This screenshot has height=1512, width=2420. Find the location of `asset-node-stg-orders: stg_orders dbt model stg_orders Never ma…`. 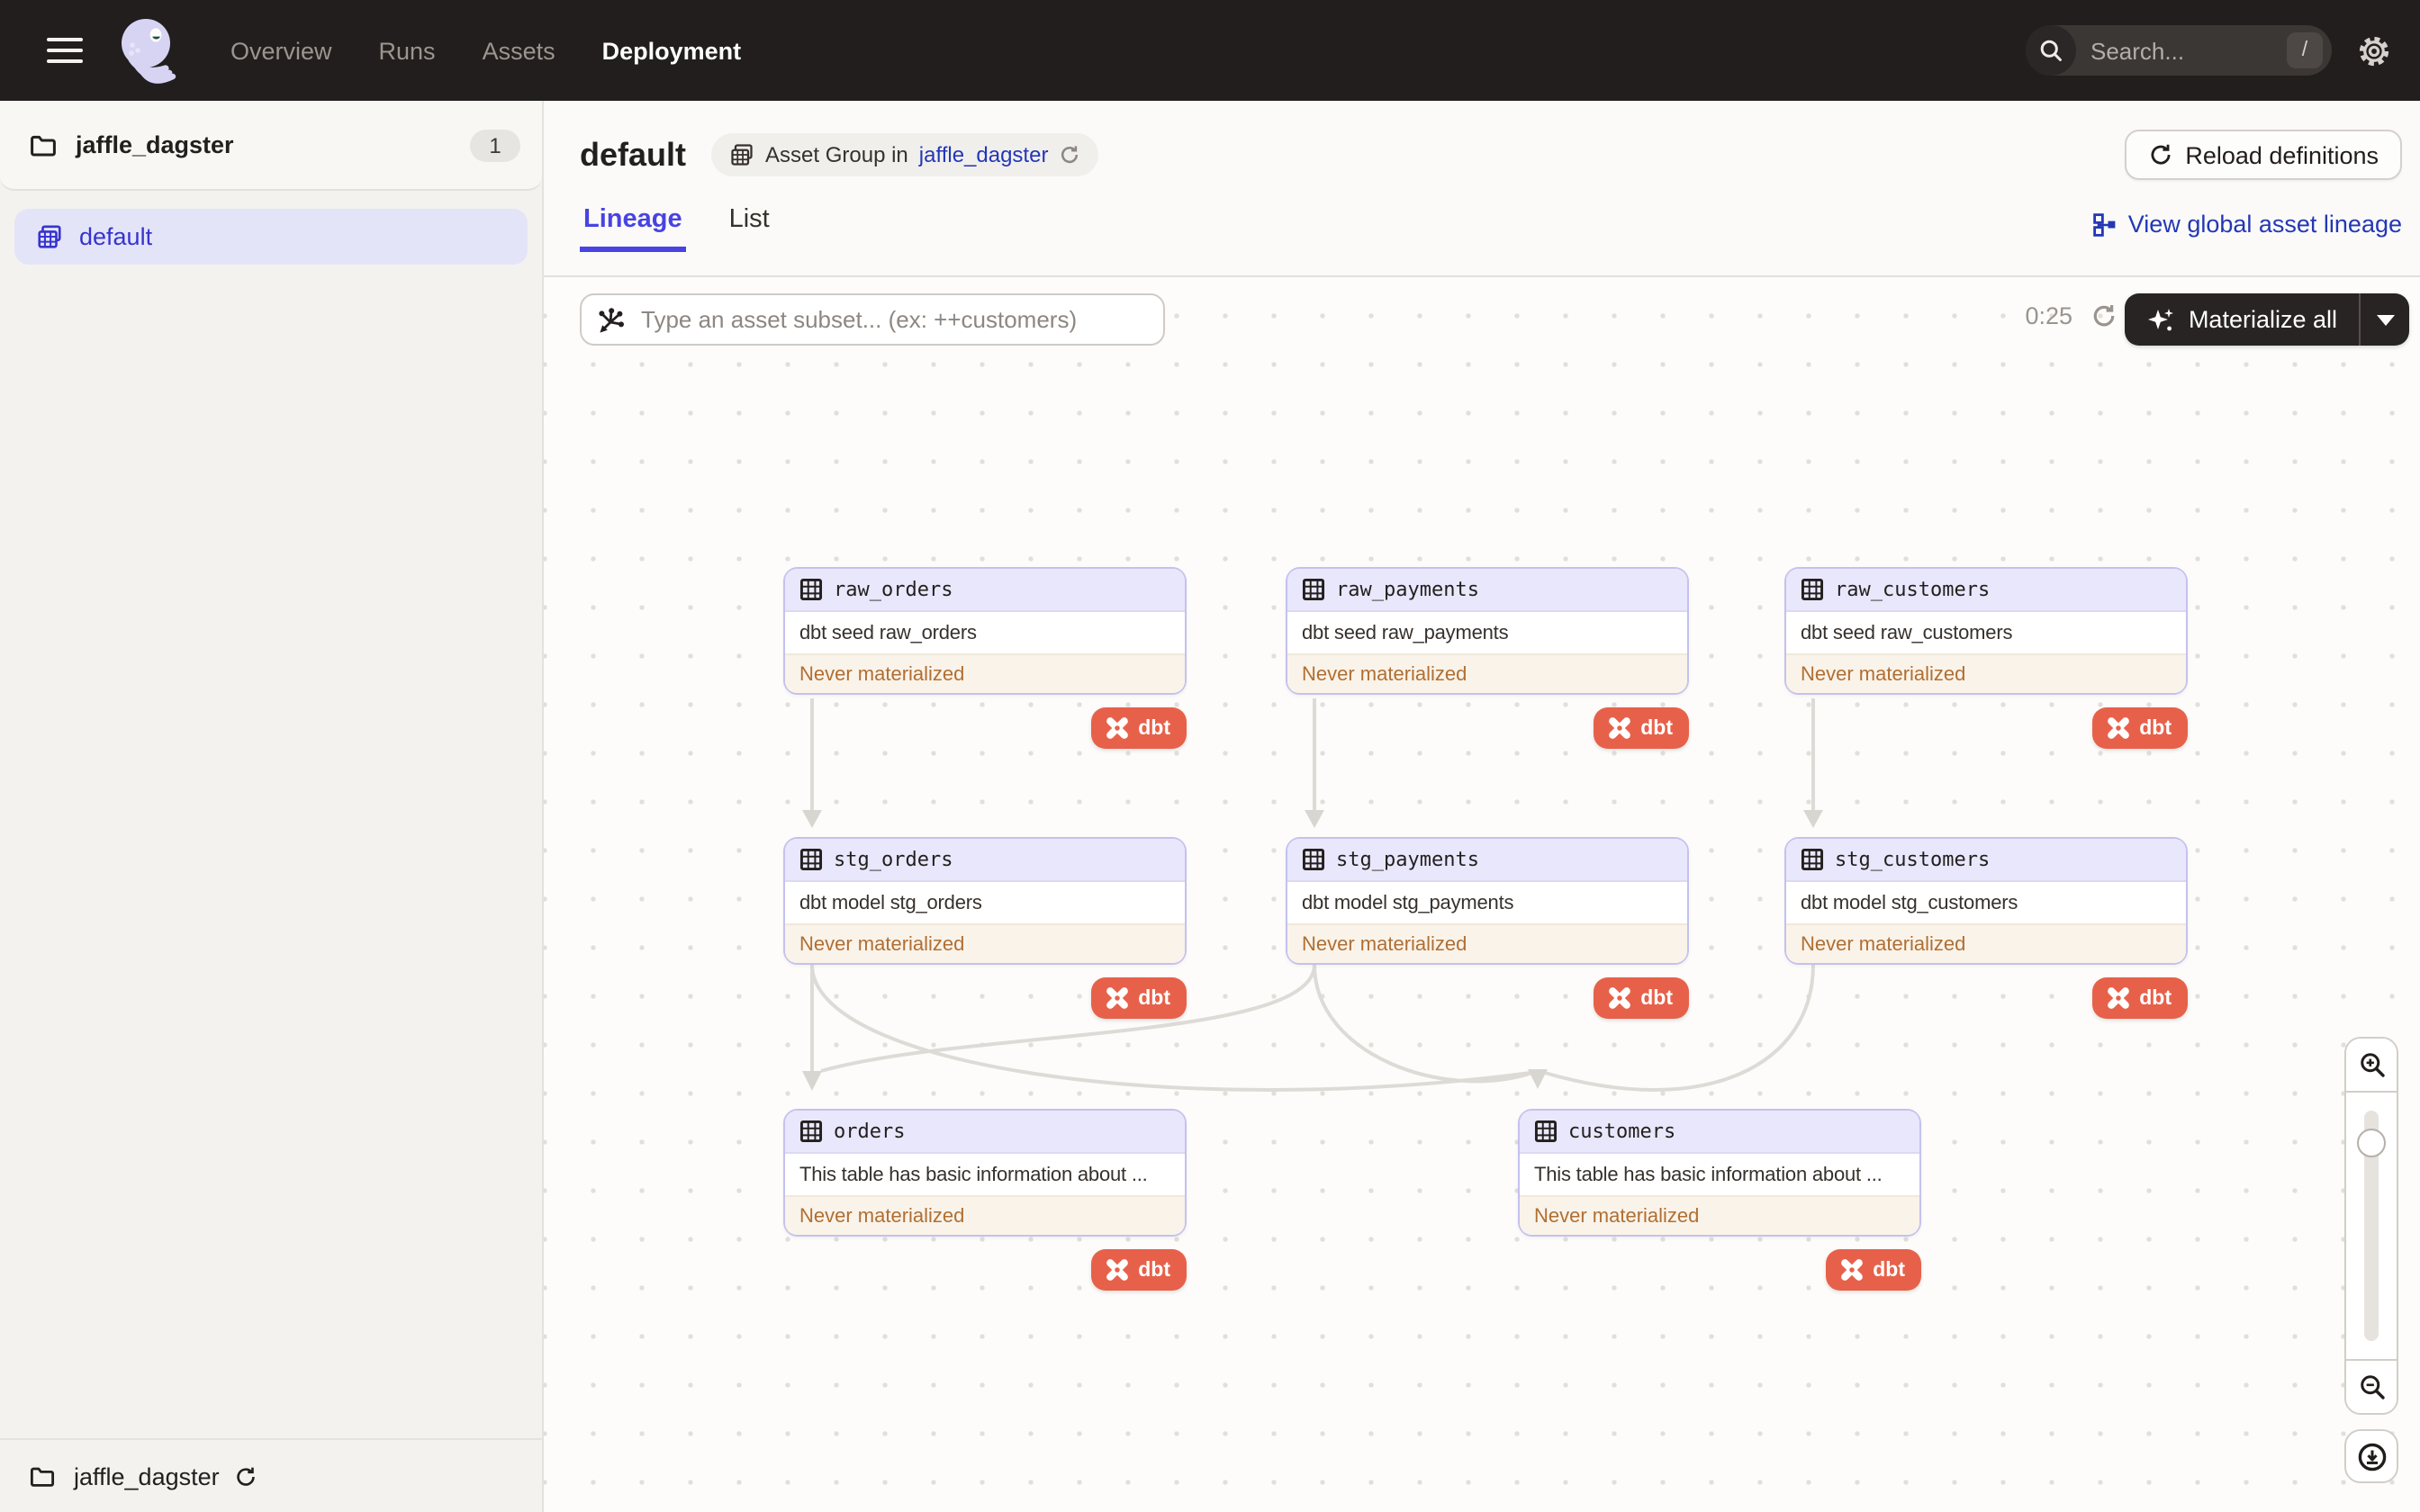

asset-node-stg-orders: stg_orders dbt model stg_orders Never ma… is located at coordinates (985, 928).